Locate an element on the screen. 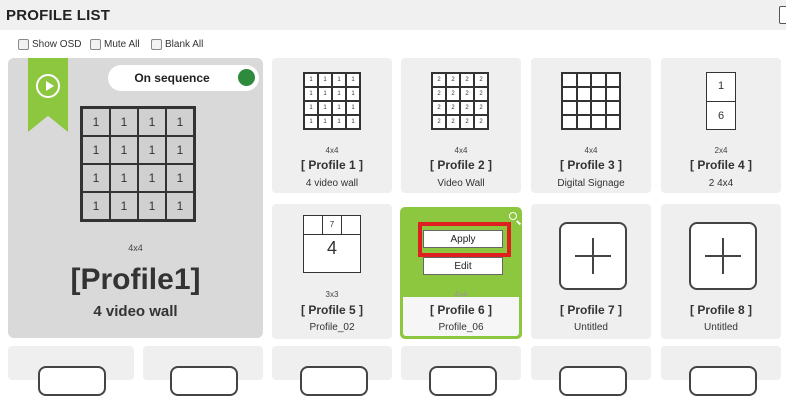 This screenshot has height=396, width=786. layout-cell: 4 is located at coordinates (331, 248).